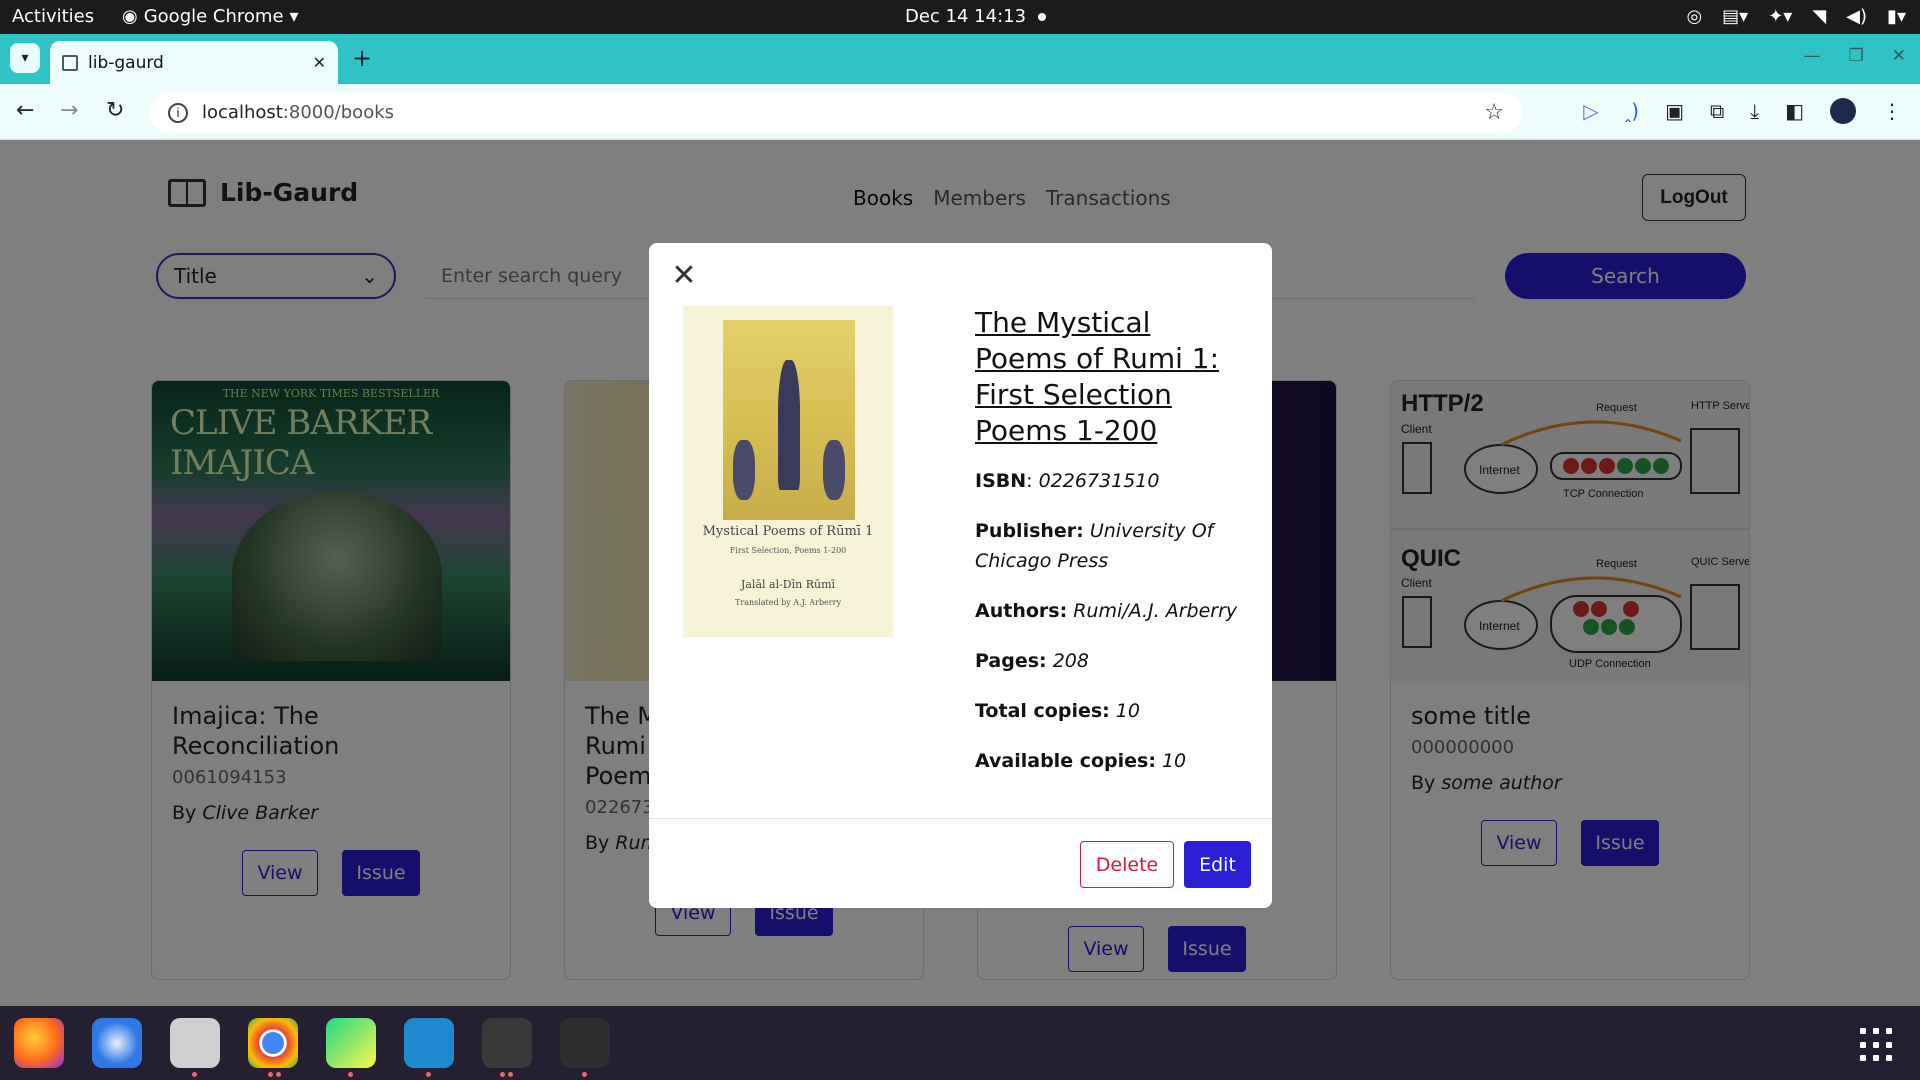 The image size is (1920, 1080). I want to click on app-menu: ◉ Google Chrome ▾, so click(210, 16).